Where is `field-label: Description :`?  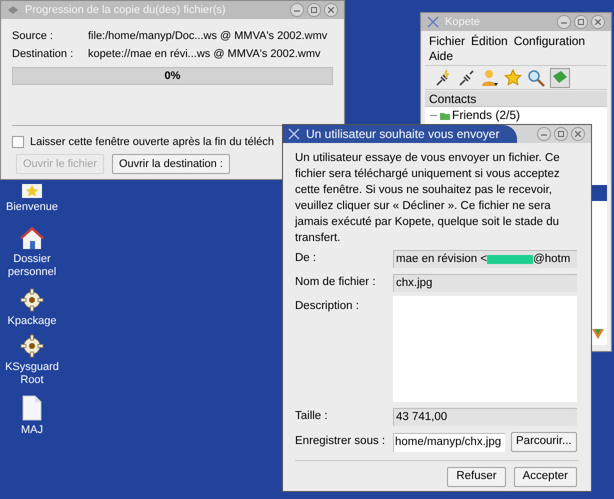
field-label: Description : is located at coordinates (327, 306).